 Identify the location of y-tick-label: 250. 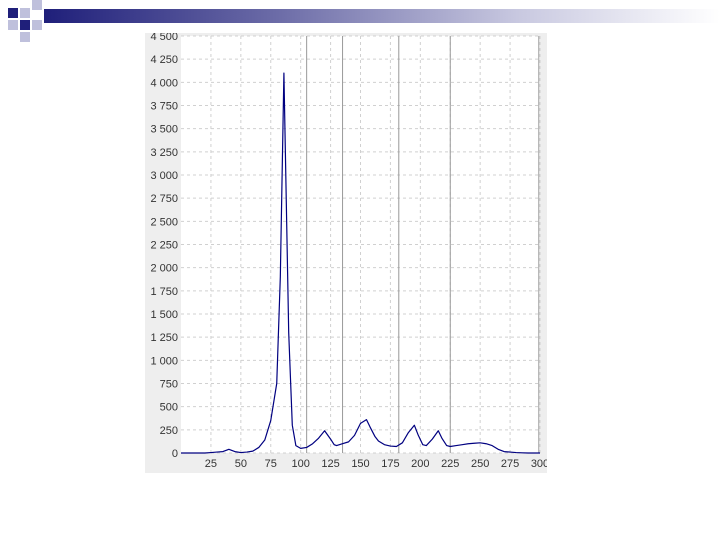
(169, 431).